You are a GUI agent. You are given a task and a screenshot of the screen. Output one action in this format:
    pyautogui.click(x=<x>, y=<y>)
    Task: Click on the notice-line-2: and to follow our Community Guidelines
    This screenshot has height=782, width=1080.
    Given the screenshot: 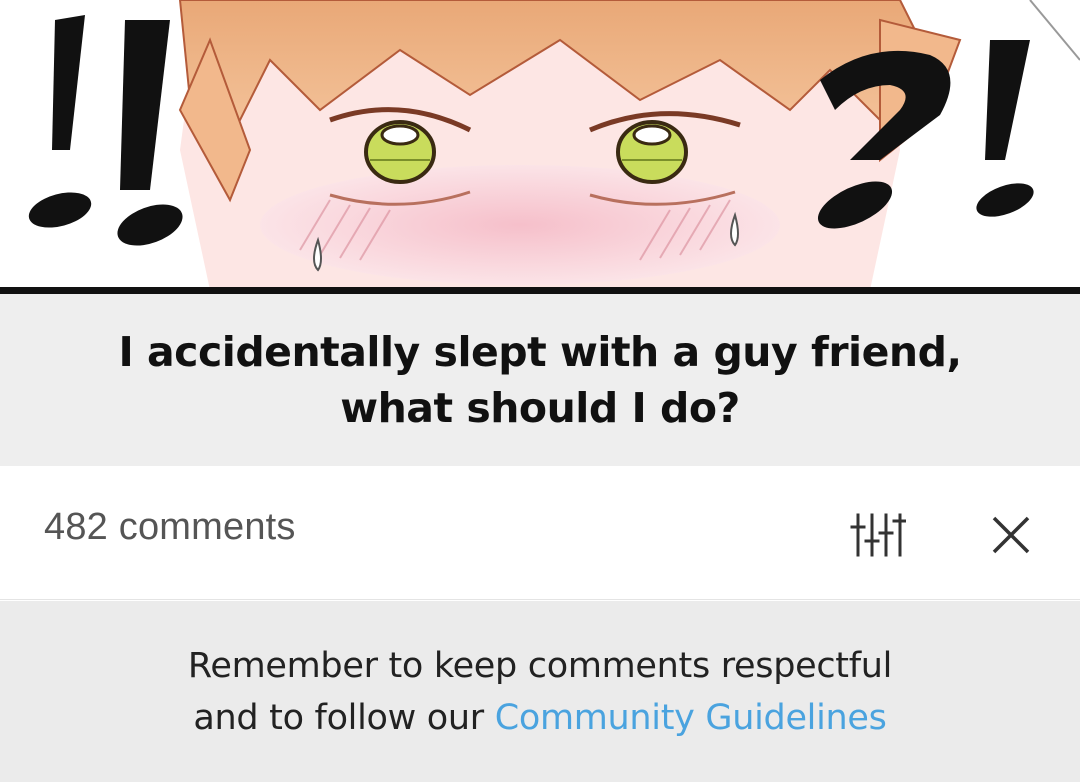 What is the action you would take?
    pyautogui.click(x=540, y=718)
    